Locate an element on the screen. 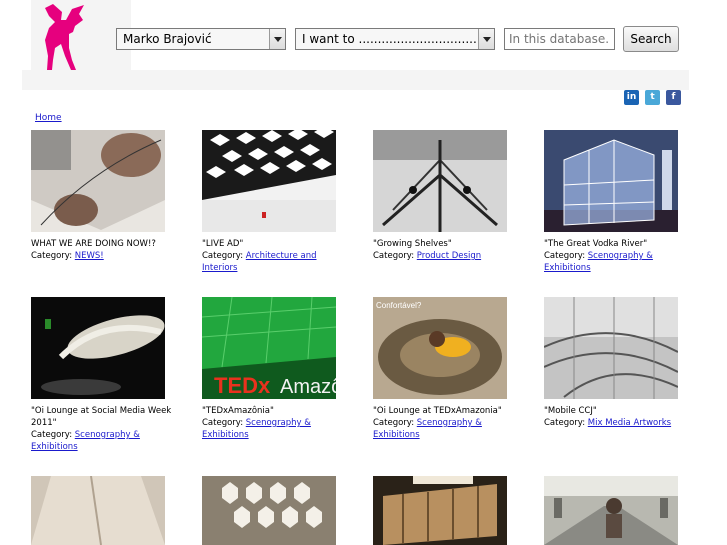 This screenshot has width=727, height=545. project-category: Category: Mix Media Artworks is located at coordinates (619, 423).